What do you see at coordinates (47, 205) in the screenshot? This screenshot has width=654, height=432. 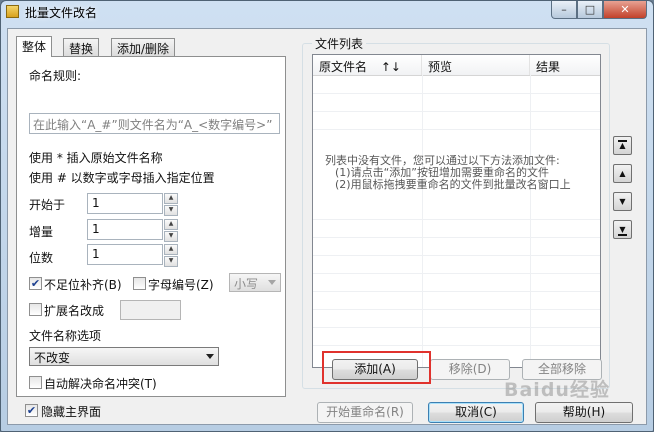 I see `start-label: 开始于` at bounding box center [47, 205].